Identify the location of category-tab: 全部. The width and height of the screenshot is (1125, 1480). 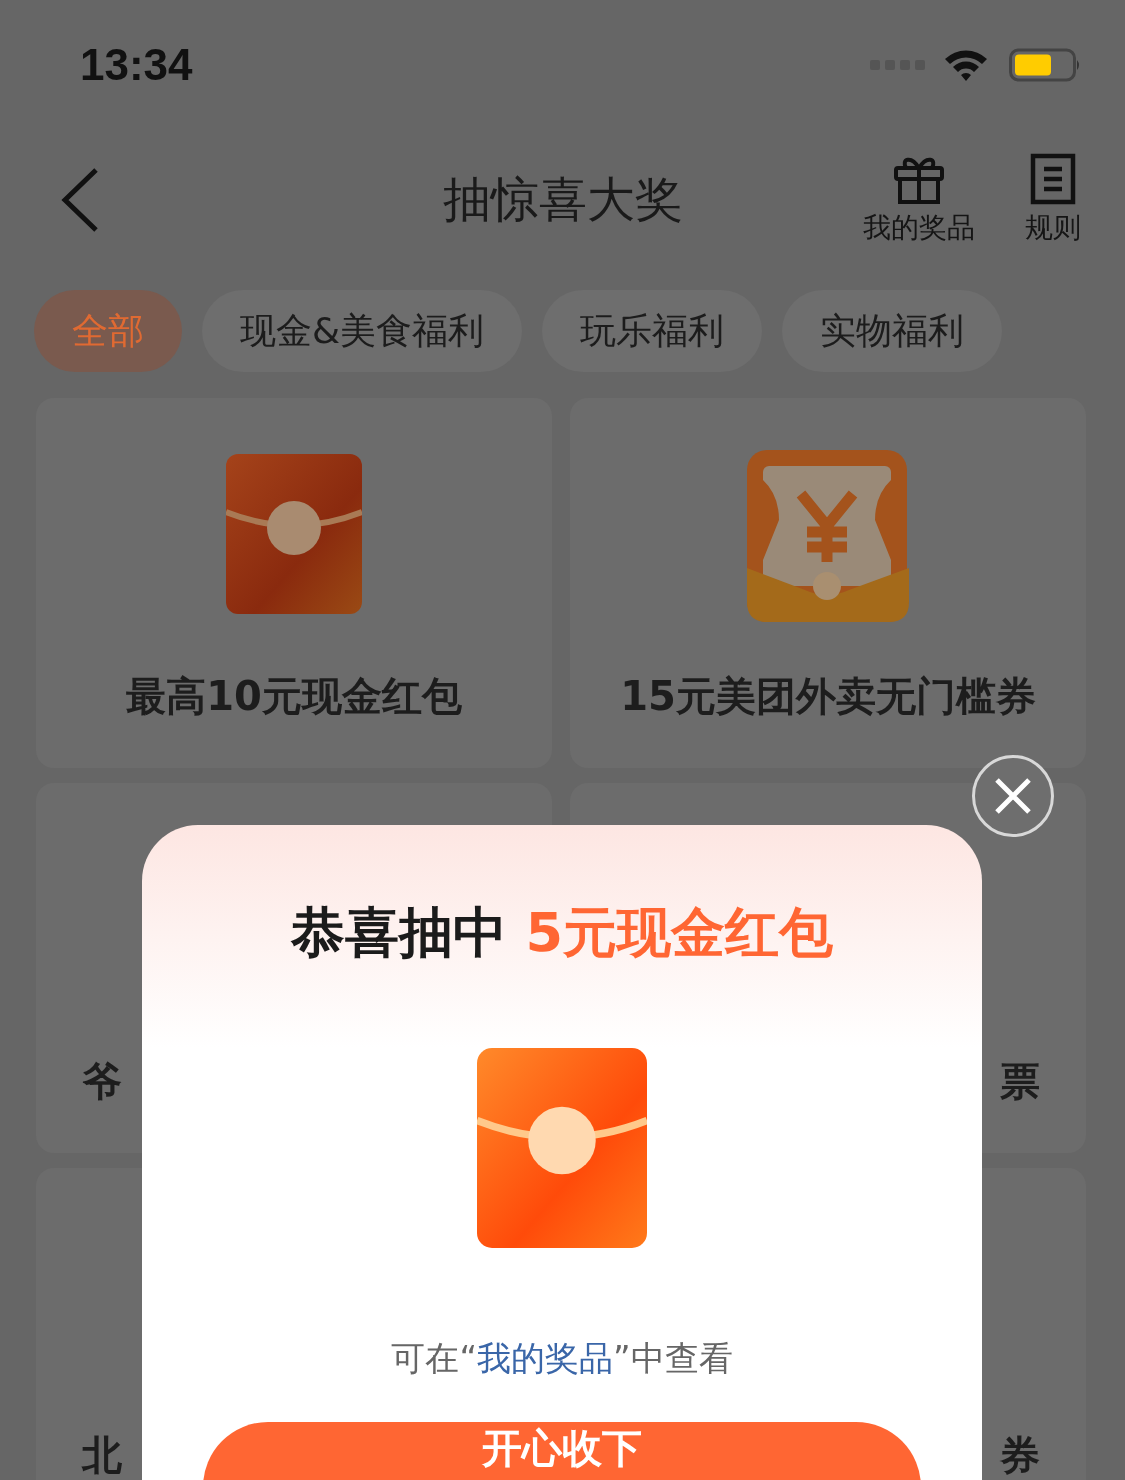
(108, 331).